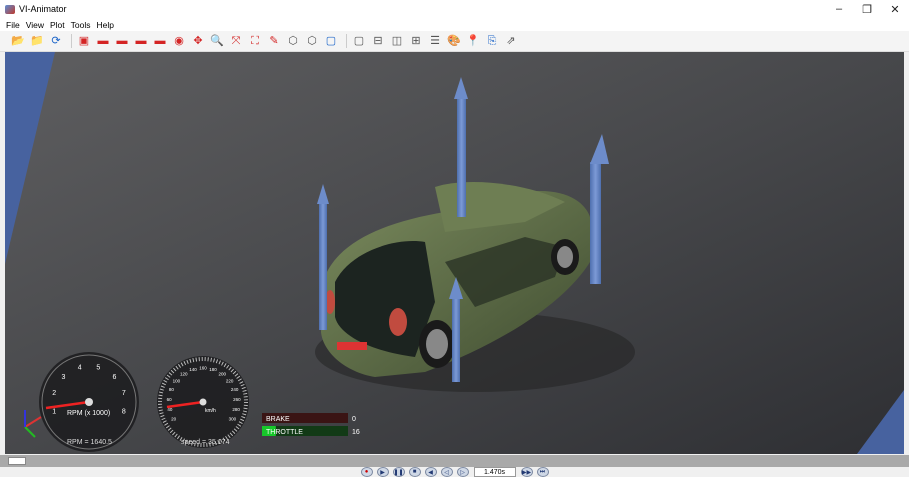 This screenshot has width=909, height=477. Describe the element at coordinates (542, 472) in the screenshot. I see `end-button: ⏭` at that location.